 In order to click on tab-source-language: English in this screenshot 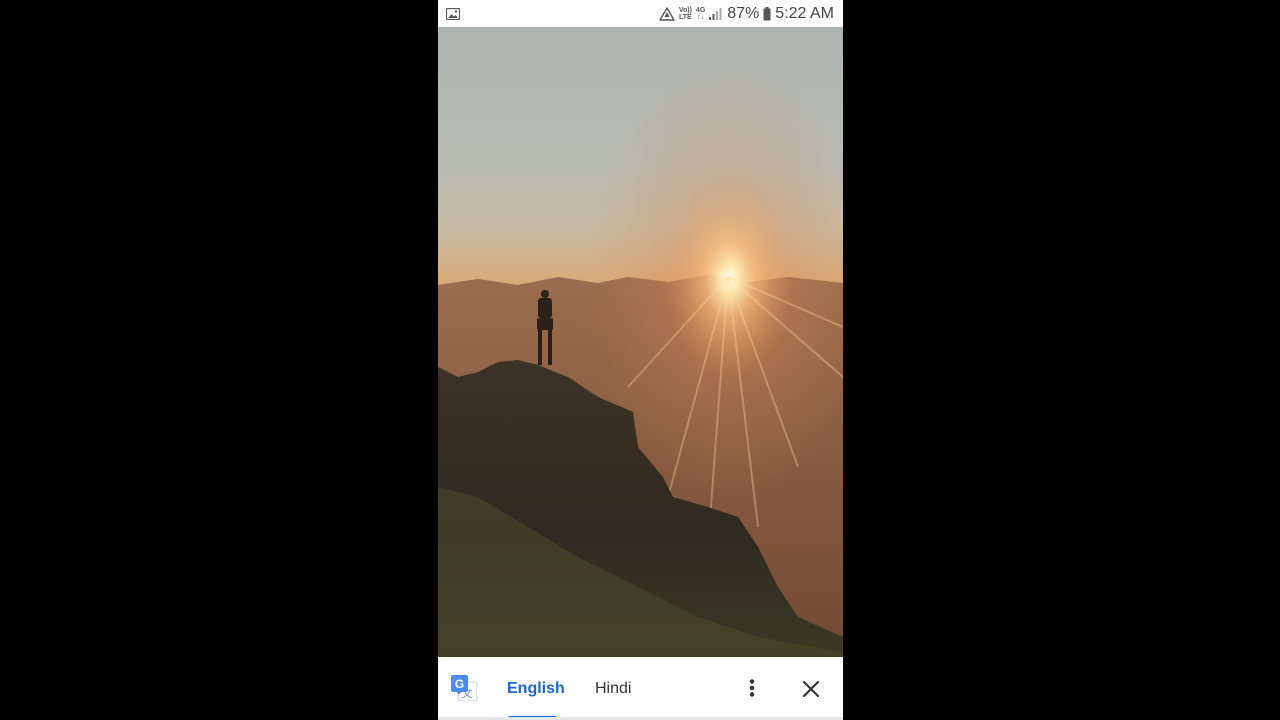, I will do `click(536, 689)`.